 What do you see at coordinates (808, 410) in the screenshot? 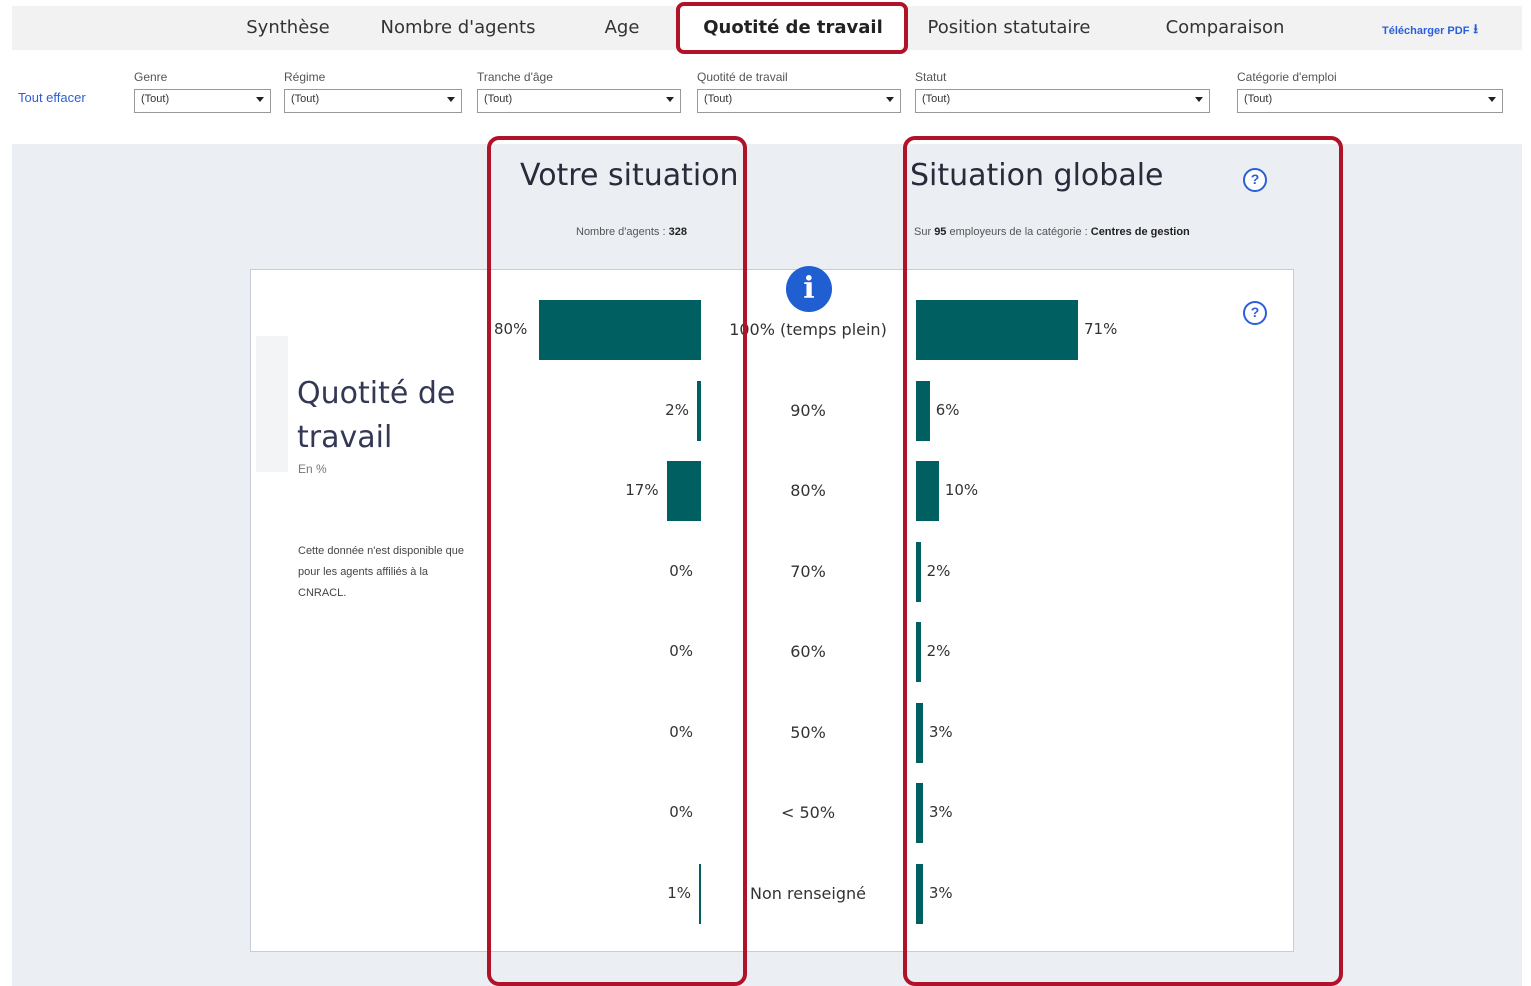
I see `category-label: 90%` at bounding box center [808, 410].